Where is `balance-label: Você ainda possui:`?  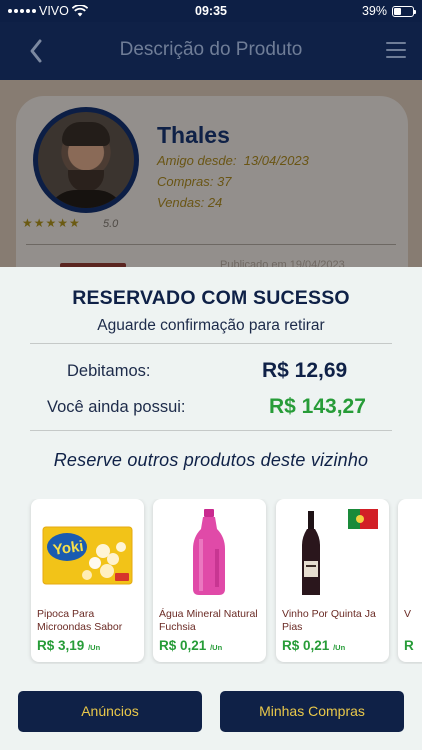 balance-label: Você ainda possui: is located at coordinates (116, 407).